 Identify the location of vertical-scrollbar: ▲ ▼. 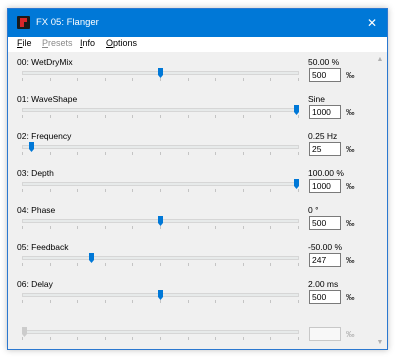
(380, 200).